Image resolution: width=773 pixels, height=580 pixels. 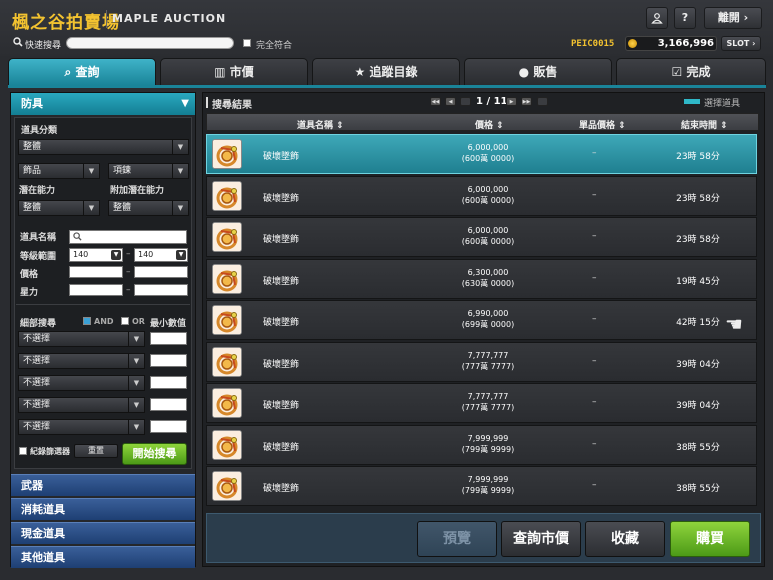 What do you see at coordinates (685, 18) in the screenshot?
I see `help-button: ?` at bounding box center [685, 18].